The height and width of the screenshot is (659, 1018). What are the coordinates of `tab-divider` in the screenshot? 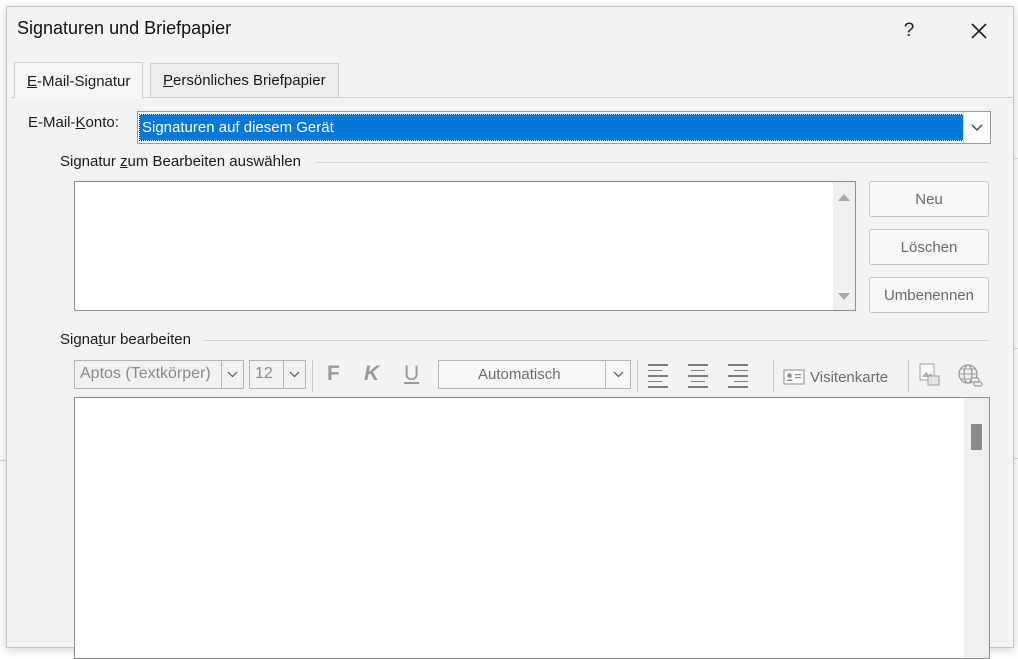 It's located at (512, 97).